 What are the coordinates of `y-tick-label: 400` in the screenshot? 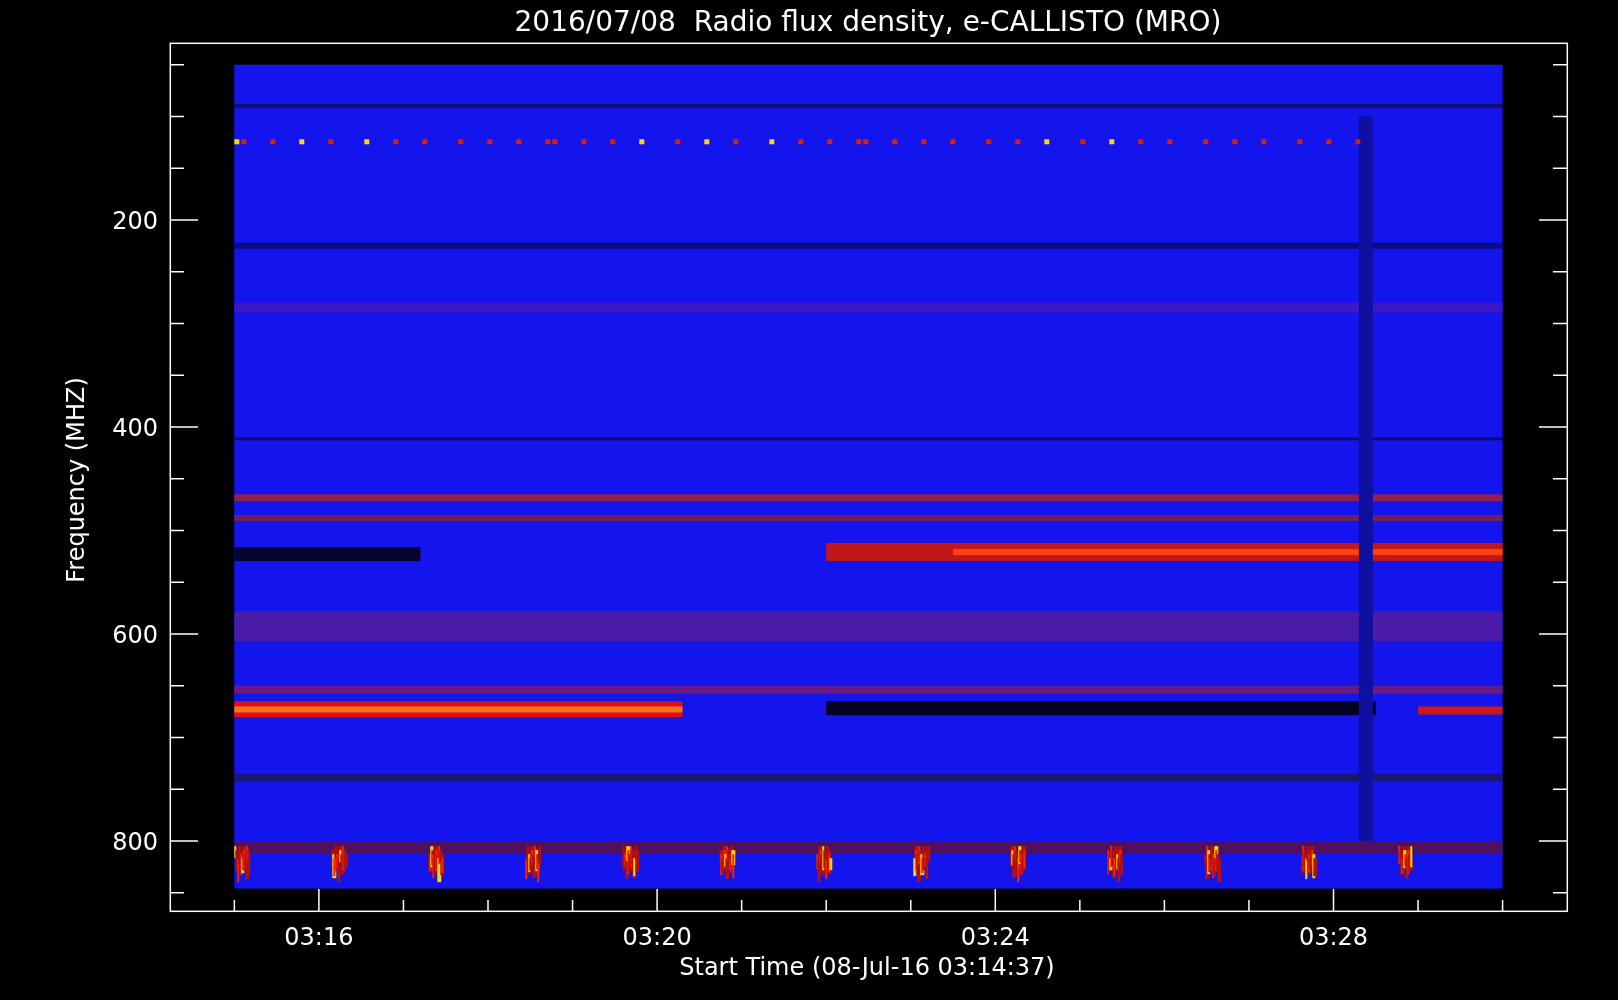 It's located at (135, 428).